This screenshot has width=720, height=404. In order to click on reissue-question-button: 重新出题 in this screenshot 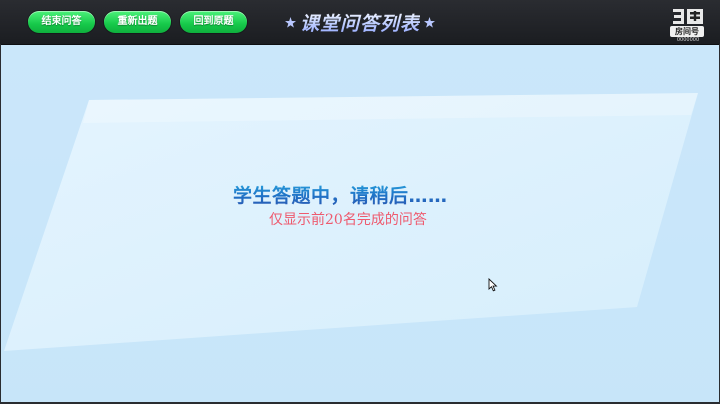, I will do `click(137, 22)`.